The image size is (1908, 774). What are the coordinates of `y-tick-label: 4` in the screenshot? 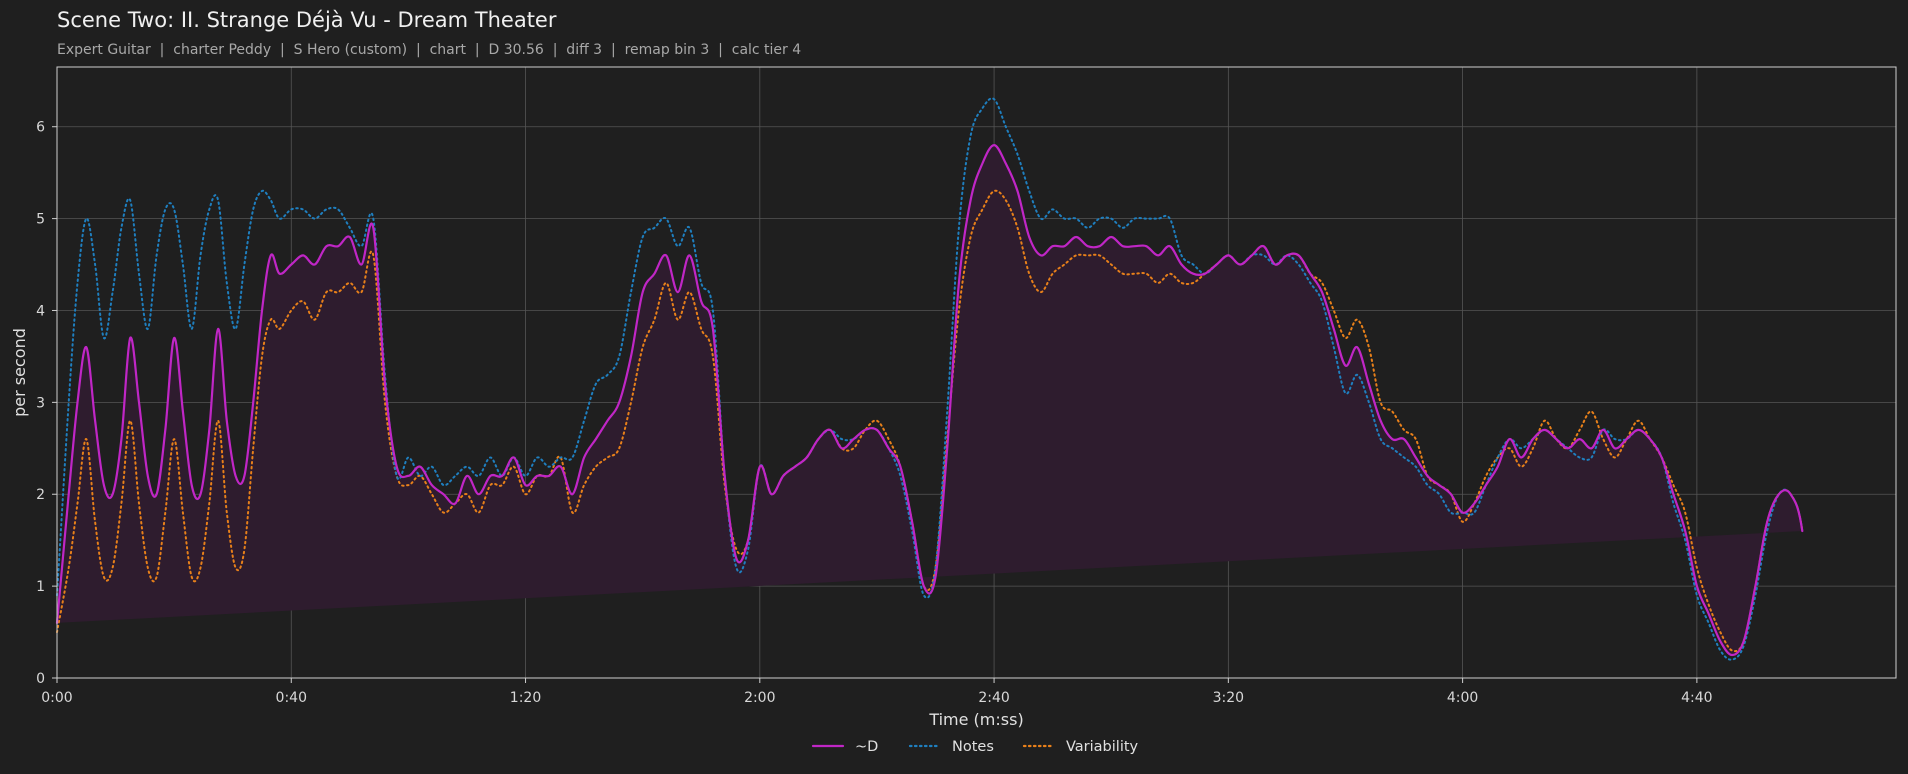 It's located at (40, 311).